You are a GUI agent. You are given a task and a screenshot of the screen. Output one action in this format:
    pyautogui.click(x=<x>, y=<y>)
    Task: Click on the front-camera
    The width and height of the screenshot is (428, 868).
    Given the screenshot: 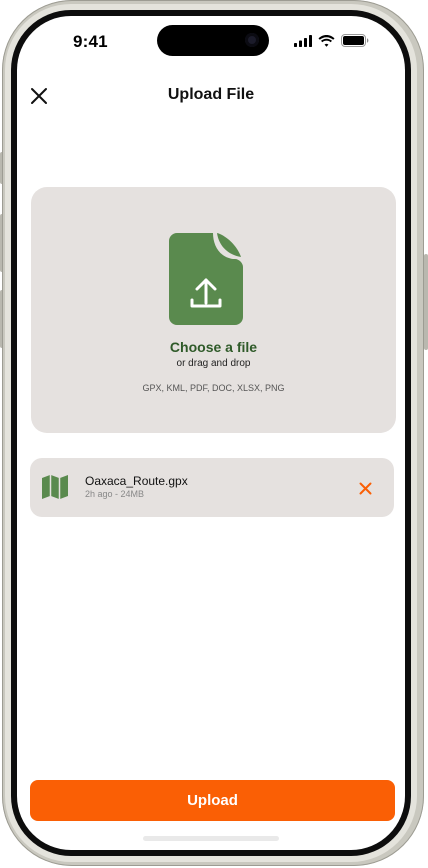 What is the action you would take?
    pyautogui.click(x=252, y=40)
    